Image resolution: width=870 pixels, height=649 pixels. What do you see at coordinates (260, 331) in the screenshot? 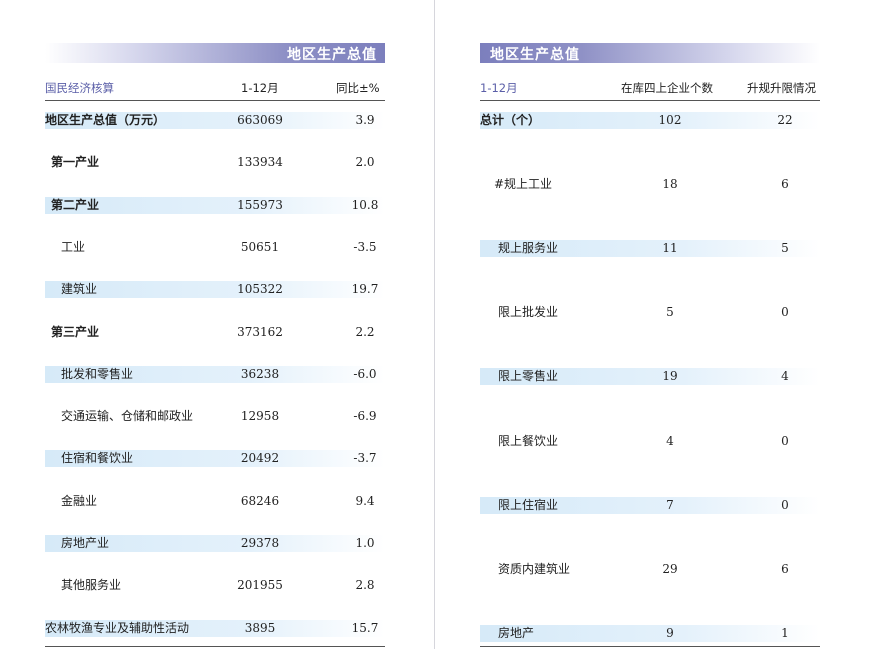
I see `row-value: 373162` at bounding box center [260, 331].